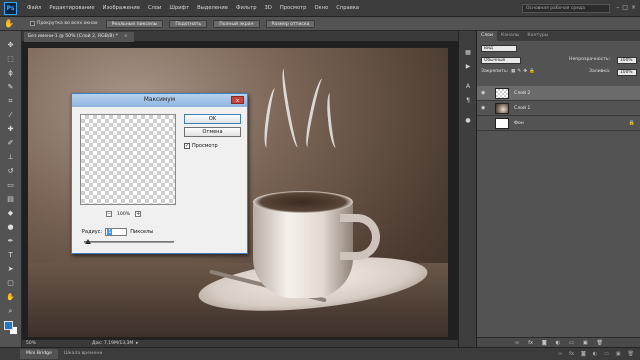 The height and width of the screenshot is (360, 640). Describe the element at coordinates (10, 157) in the screenshot. I see `stamp-tool-icon: ⊥` at that location.